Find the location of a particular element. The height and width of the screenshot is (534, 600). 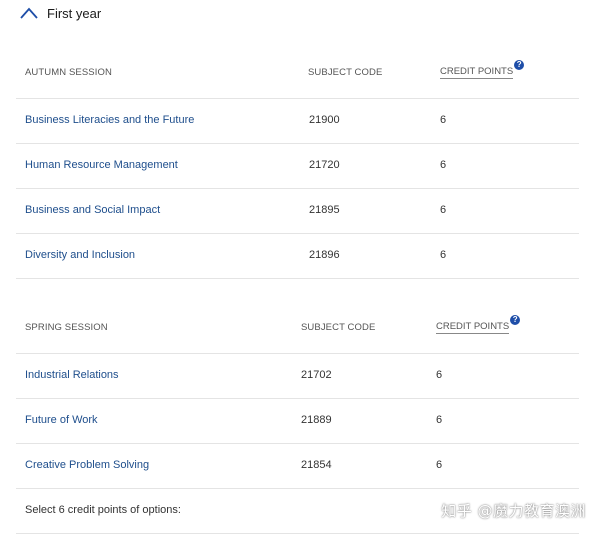

table-row: Human Resource Management 21720 6 is located at coordinates (297, 166).